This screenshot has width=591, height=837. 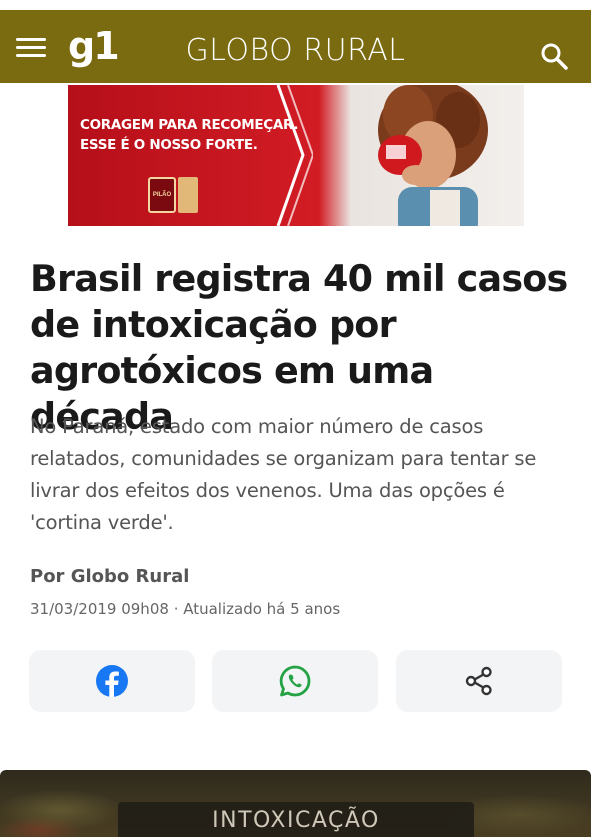 I want to click on image-tag: INTOXICAÇÃO, so click(x=296, y=819).